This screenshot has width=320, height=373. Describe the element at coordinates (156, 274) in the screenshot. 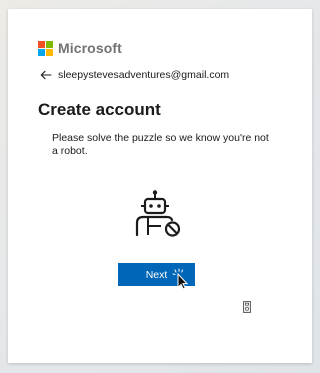

I see `next-button: Next` at that location.